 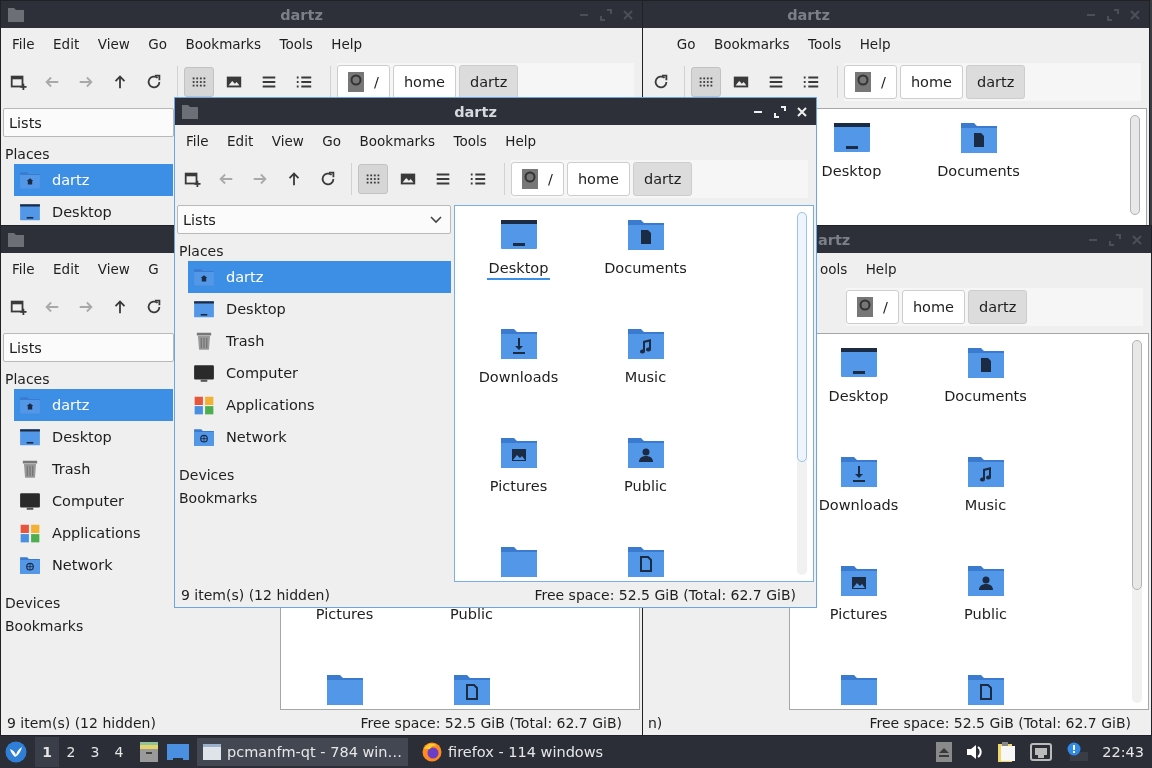 I want to click on menu-item: Edit, so click(x=240, y=141).